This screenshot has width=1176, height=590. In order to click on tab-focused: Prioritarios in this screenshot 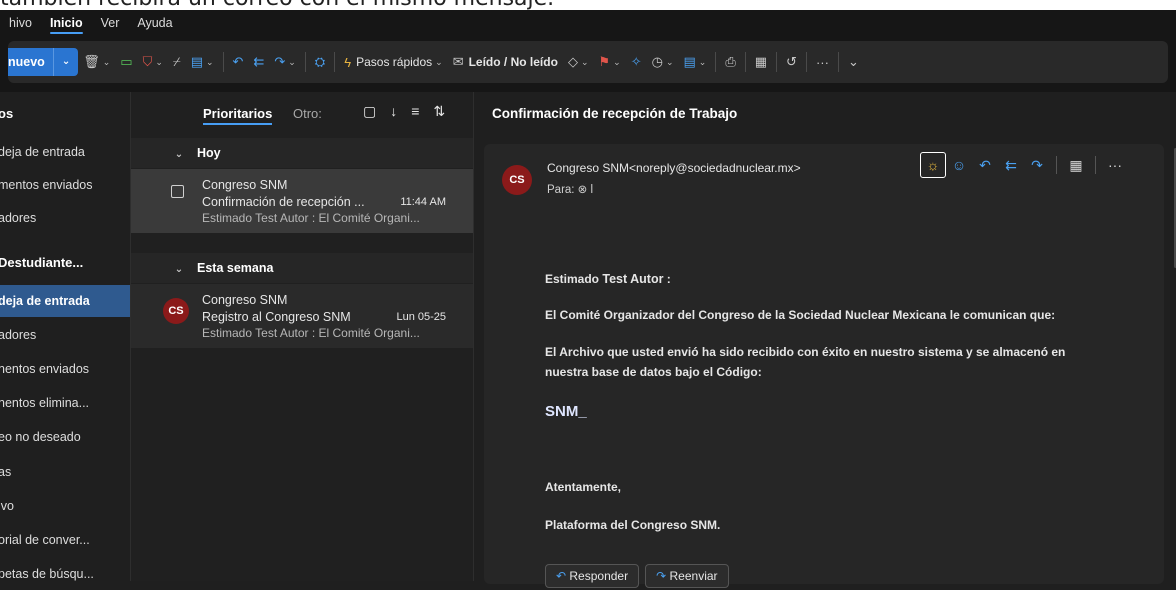, I will do `click(238, 115)`.